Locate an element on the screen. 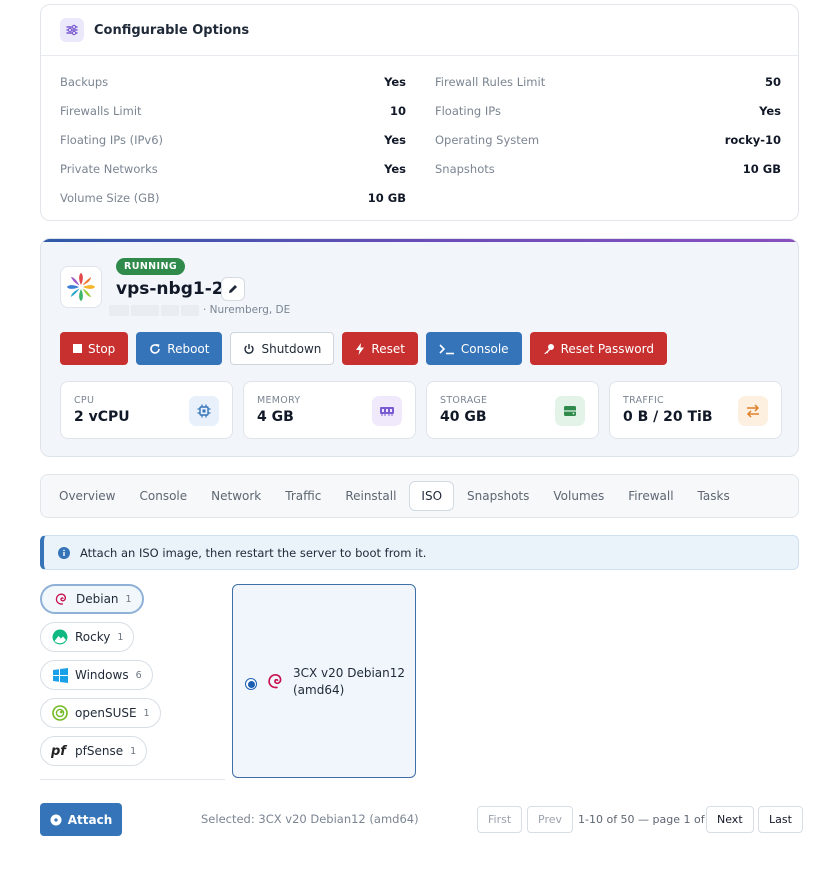  disc-icon is located at coordinates (56, 820).